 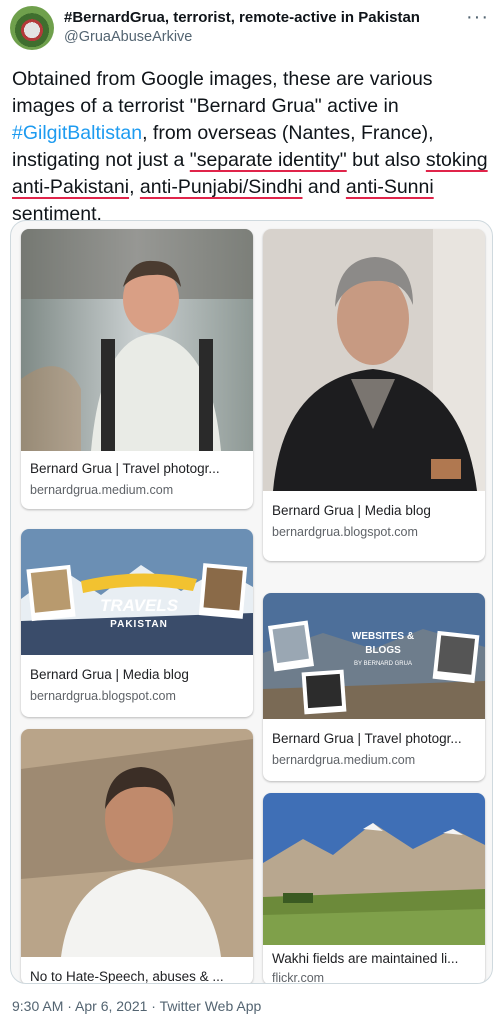 I want to click on user-handle: @GruaAbuseArkive, so click(x=128, y=37).